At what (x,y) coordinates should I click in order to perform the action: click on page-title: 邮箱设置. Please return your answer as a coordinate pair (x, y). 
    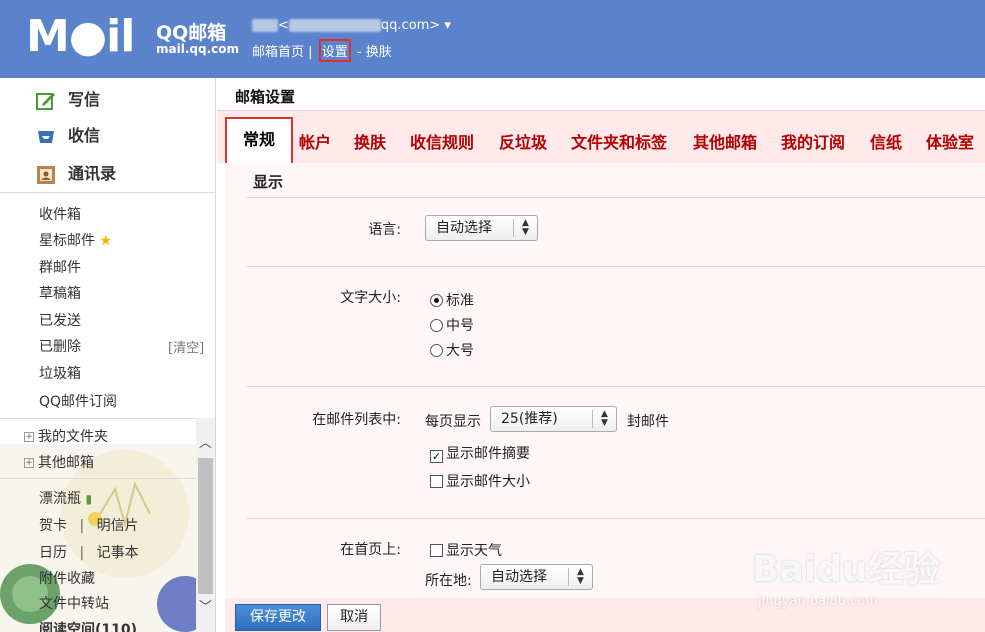
    Looking at the image, I should click on (265, 97).